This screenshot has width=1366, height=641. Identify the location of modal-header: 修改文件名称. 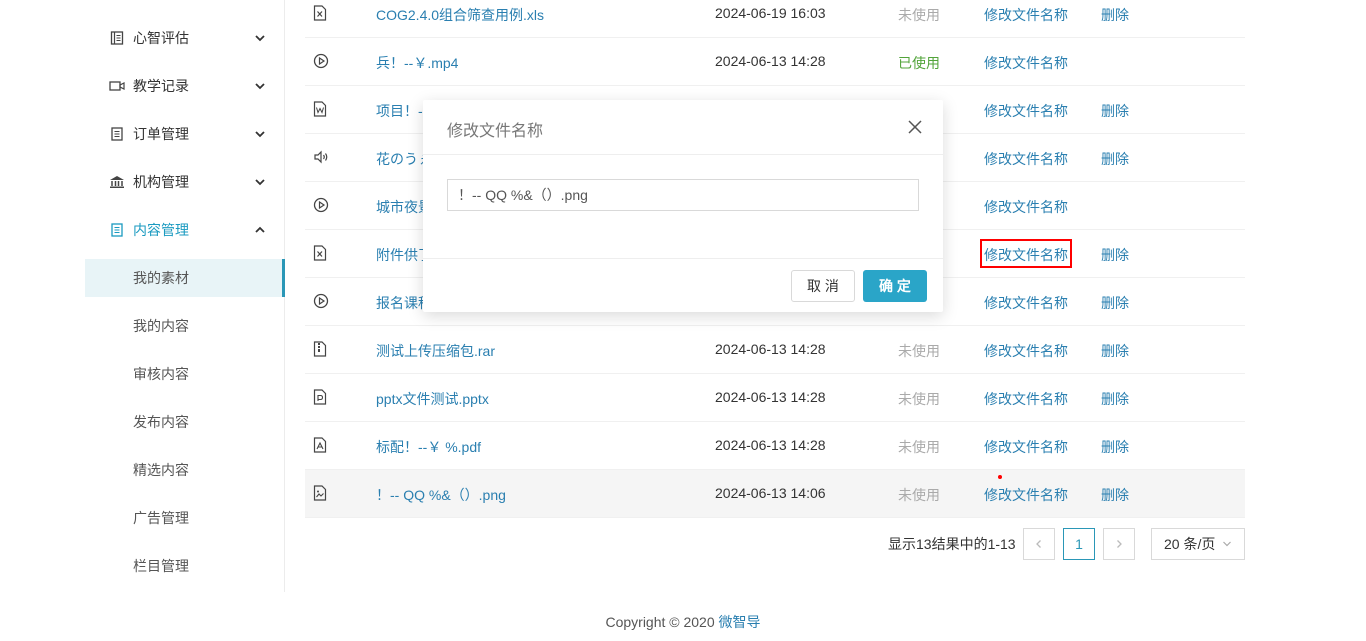
(683, 127).